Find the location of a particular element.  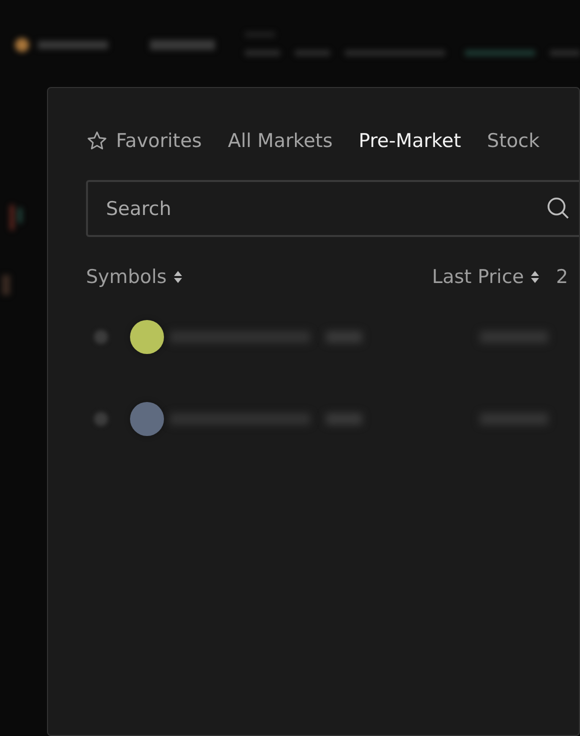

column-header: Symbols is located at coordinates (134, 277).